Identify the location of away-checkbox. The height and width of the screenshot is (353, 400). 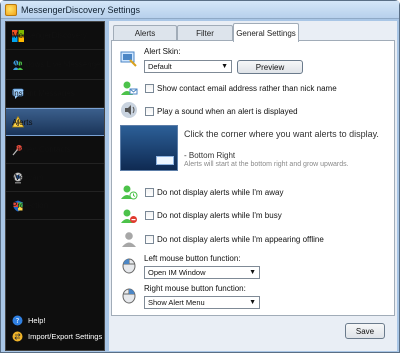
(149, 192).